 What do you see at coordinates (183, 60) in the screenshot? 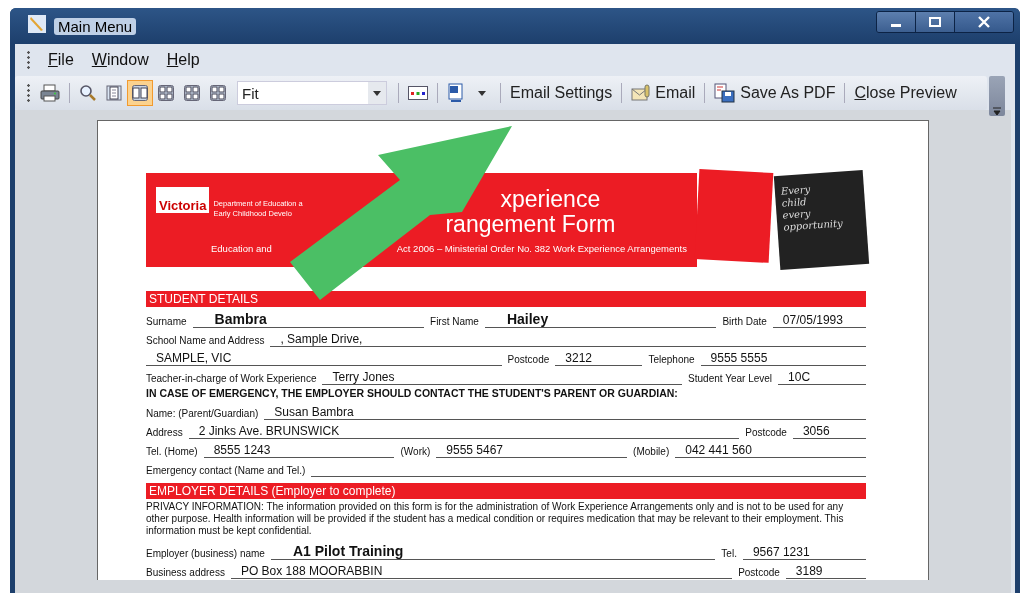
I see `menu-item: Help` at bounding box center [183, 60].